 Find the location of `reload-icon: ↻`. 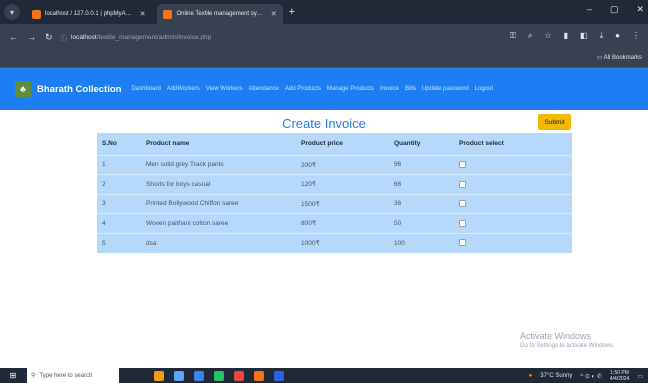

reload-icon: ↻ is located at coordinates (49, 37).